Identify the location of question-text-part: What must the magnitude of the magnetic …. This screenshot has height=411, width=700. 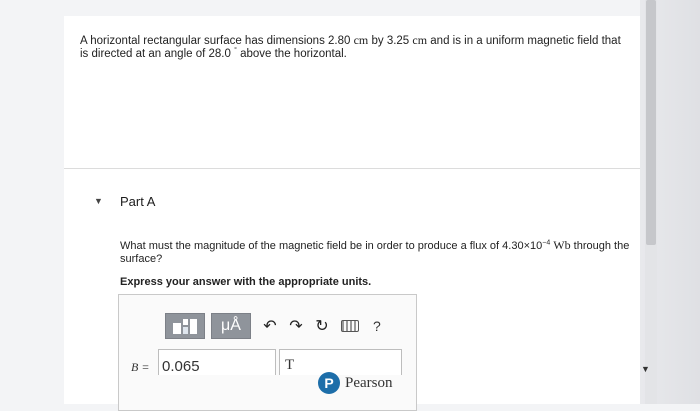
(331, 246).